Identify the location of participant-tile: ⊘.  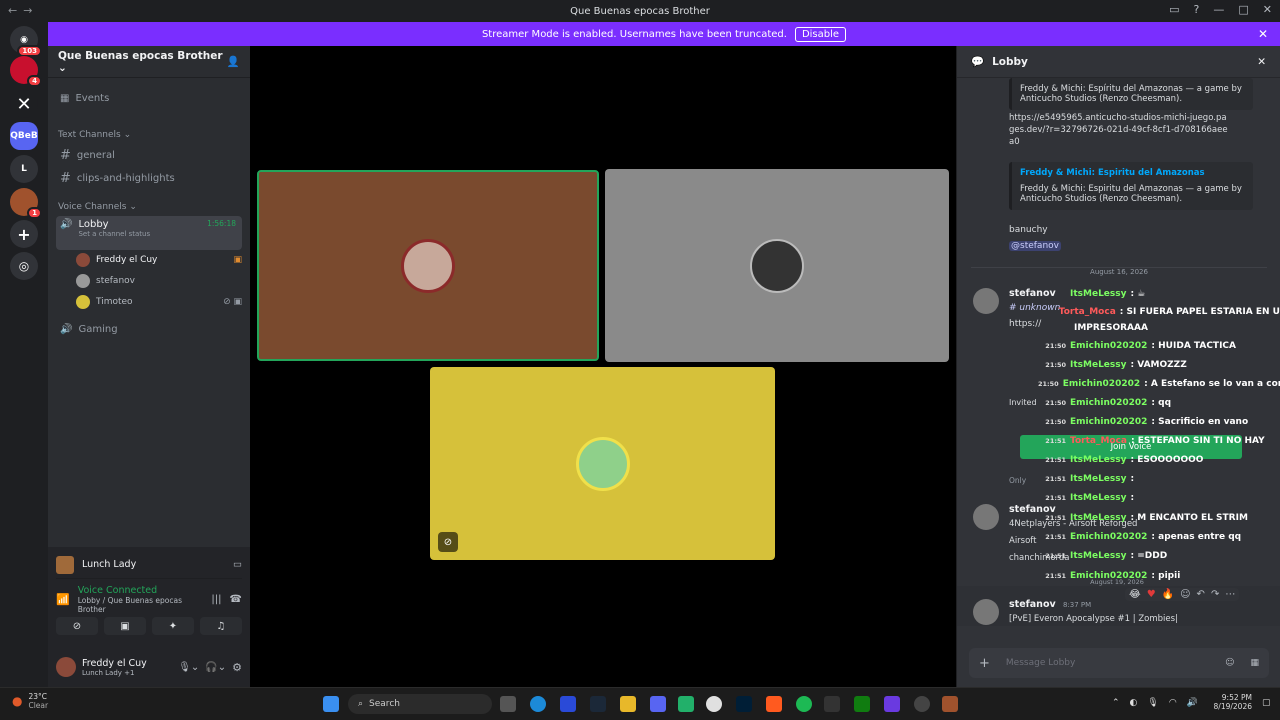
(602, 463).